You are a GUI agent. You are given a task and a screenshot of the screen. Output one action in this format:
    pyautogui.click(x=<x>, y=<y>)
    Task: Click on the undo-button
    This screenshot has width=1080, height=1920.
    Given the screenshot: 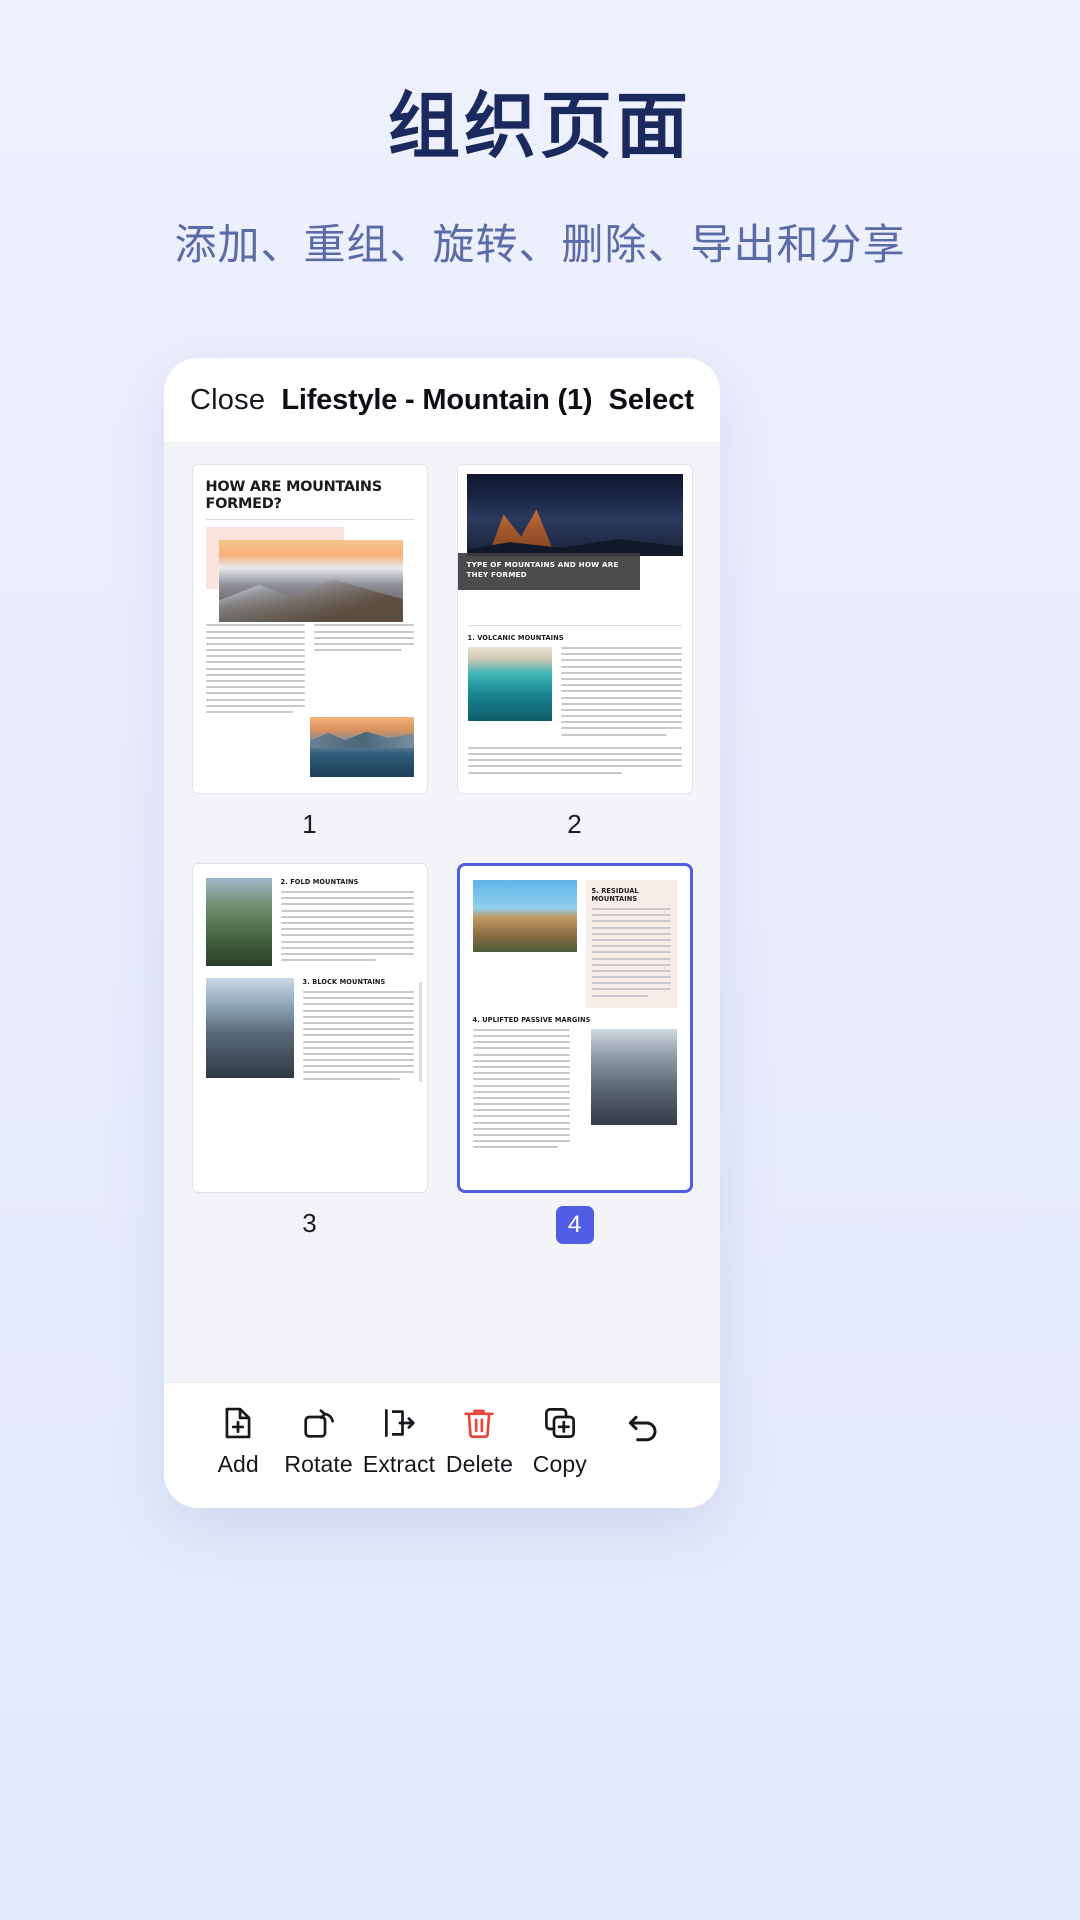 What is the action you would take?
    pyautogui.click(x=643, y=1441)
    